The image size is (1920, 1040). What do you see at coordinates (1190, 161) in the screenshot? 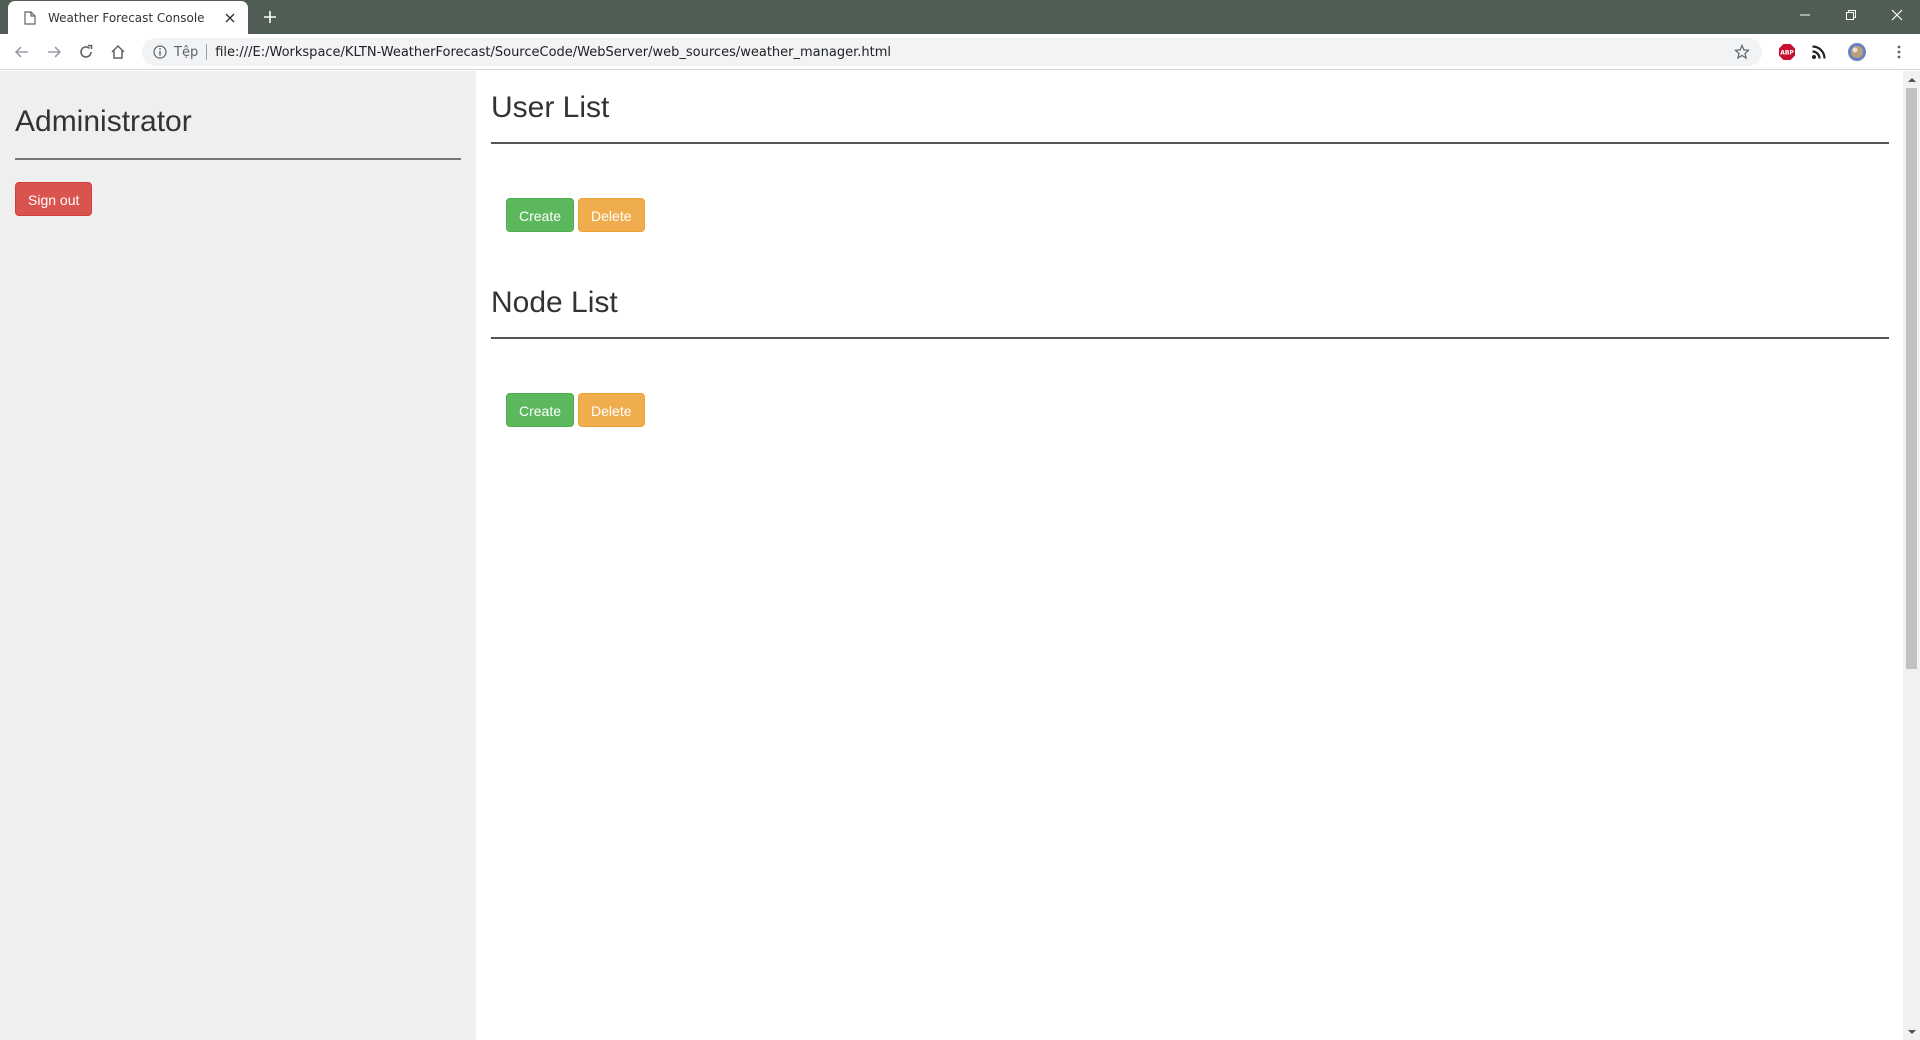
I see `user-list-section: User List Create Delete` at bounding box center [1190, 161].